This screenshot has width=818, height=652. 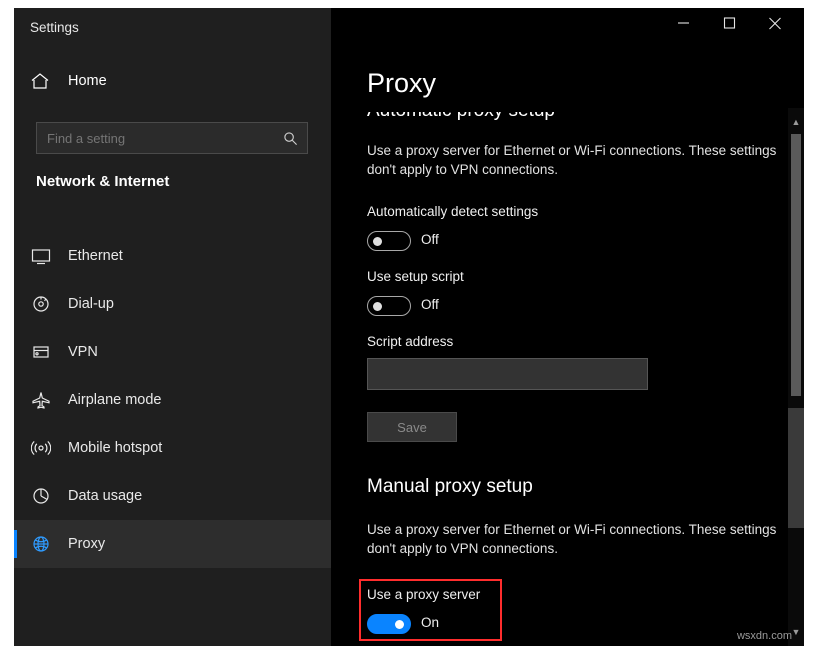 What do you see at coordinates (775, 23) in the screenshot?
I see `close-button` at bounding box center [775, 23].